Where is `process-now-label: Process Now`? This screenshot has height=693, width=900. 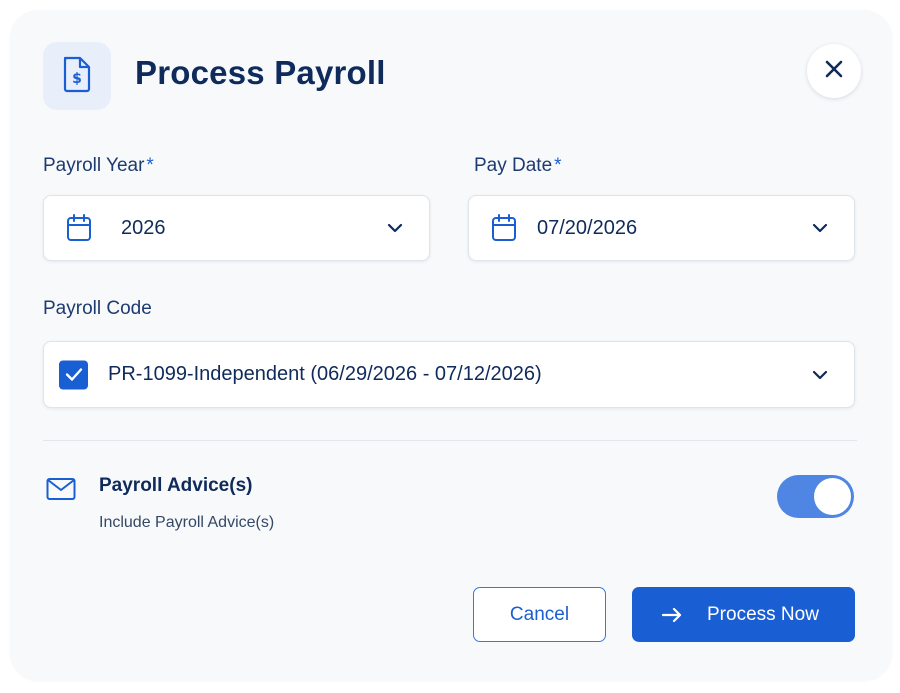 process-now-label: Process Now is located at coordinates (763, 614).